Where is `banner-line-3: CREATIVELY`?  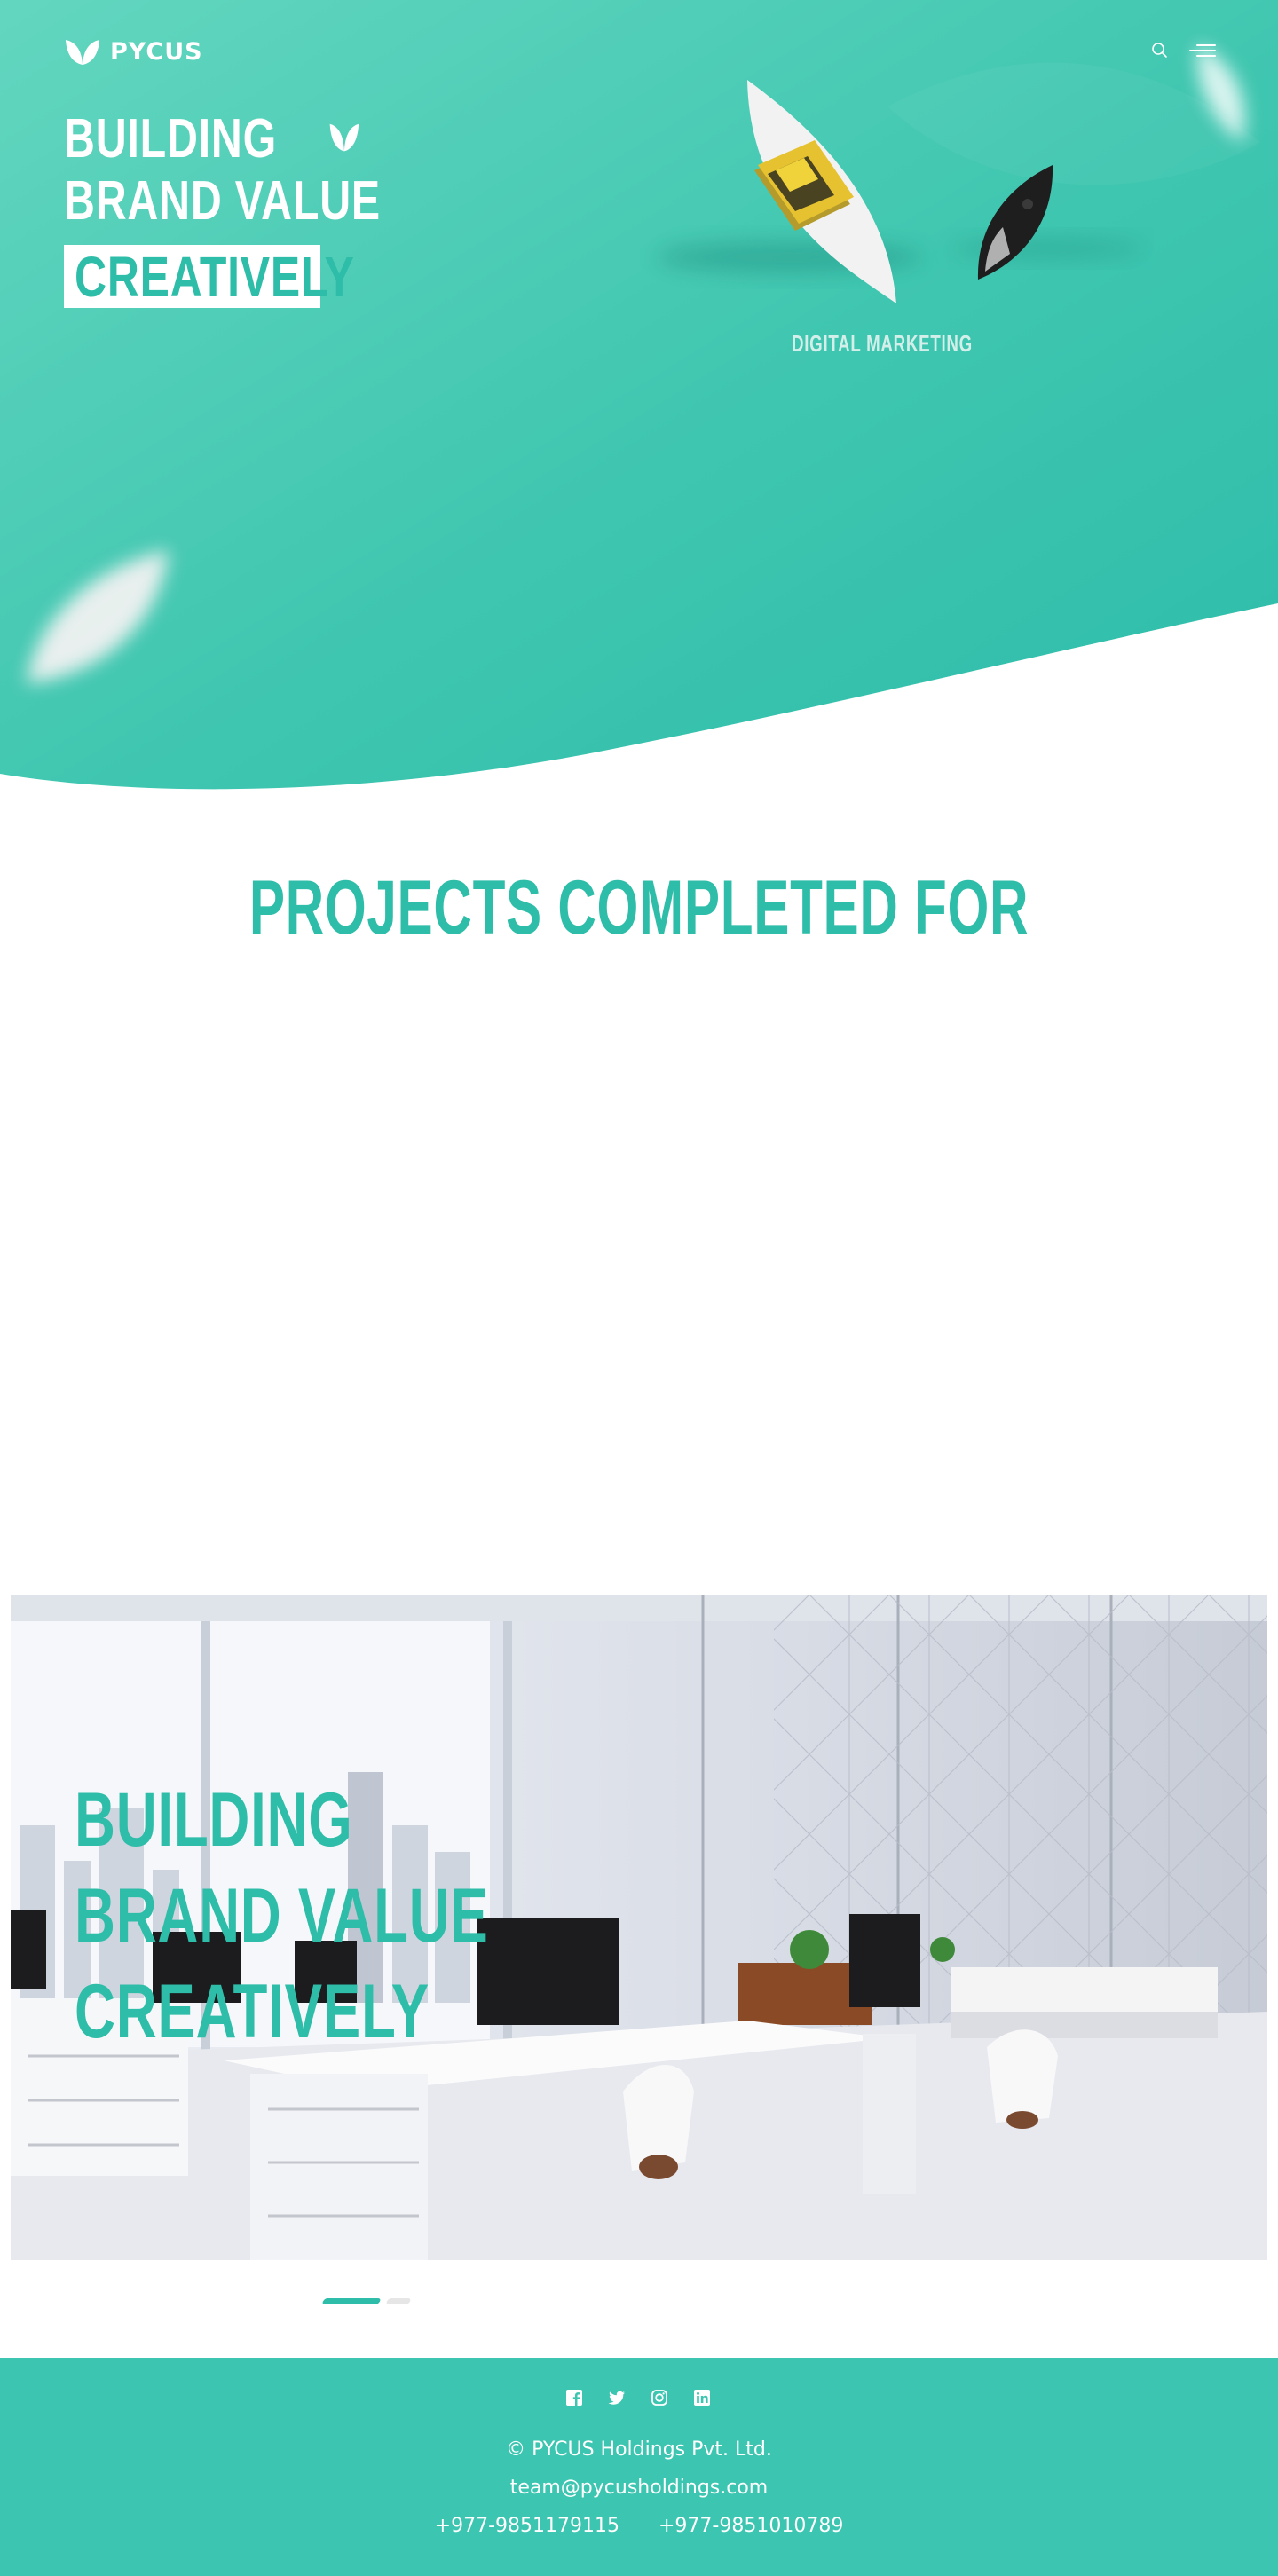 banner-line-3: CREATIVELY is located at coordinates (252, 2012).